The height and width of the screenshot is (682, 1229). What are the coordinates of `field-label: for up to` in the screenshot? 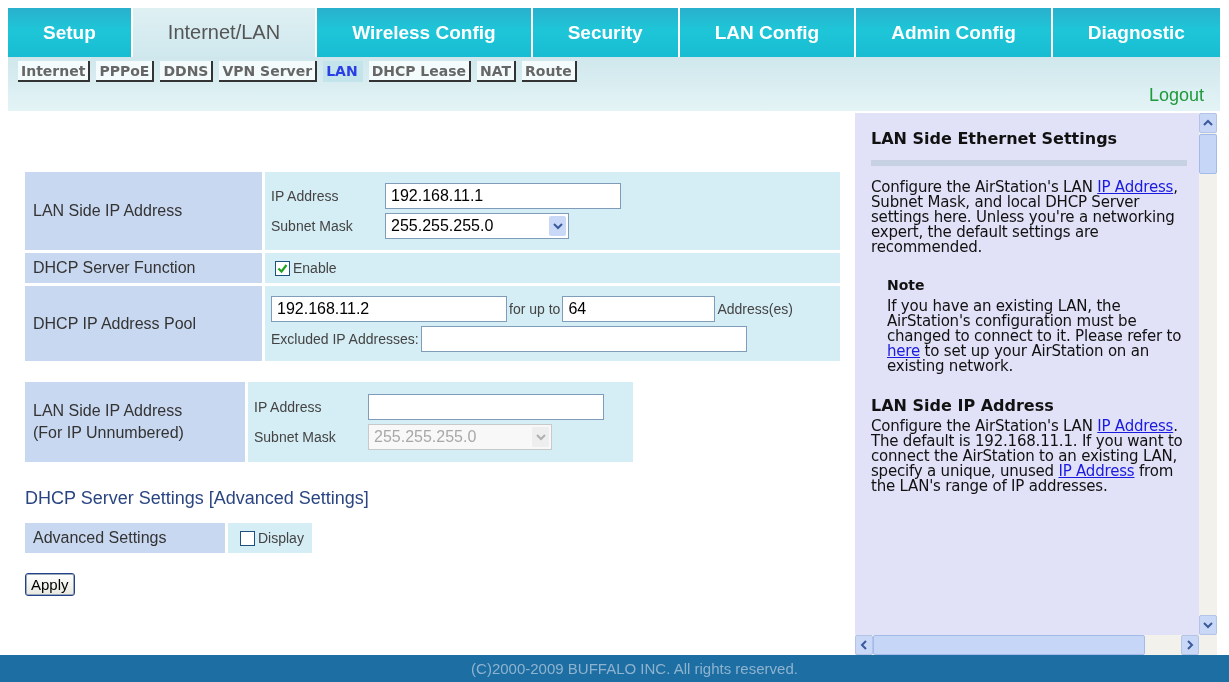 It's located at (535, 308).